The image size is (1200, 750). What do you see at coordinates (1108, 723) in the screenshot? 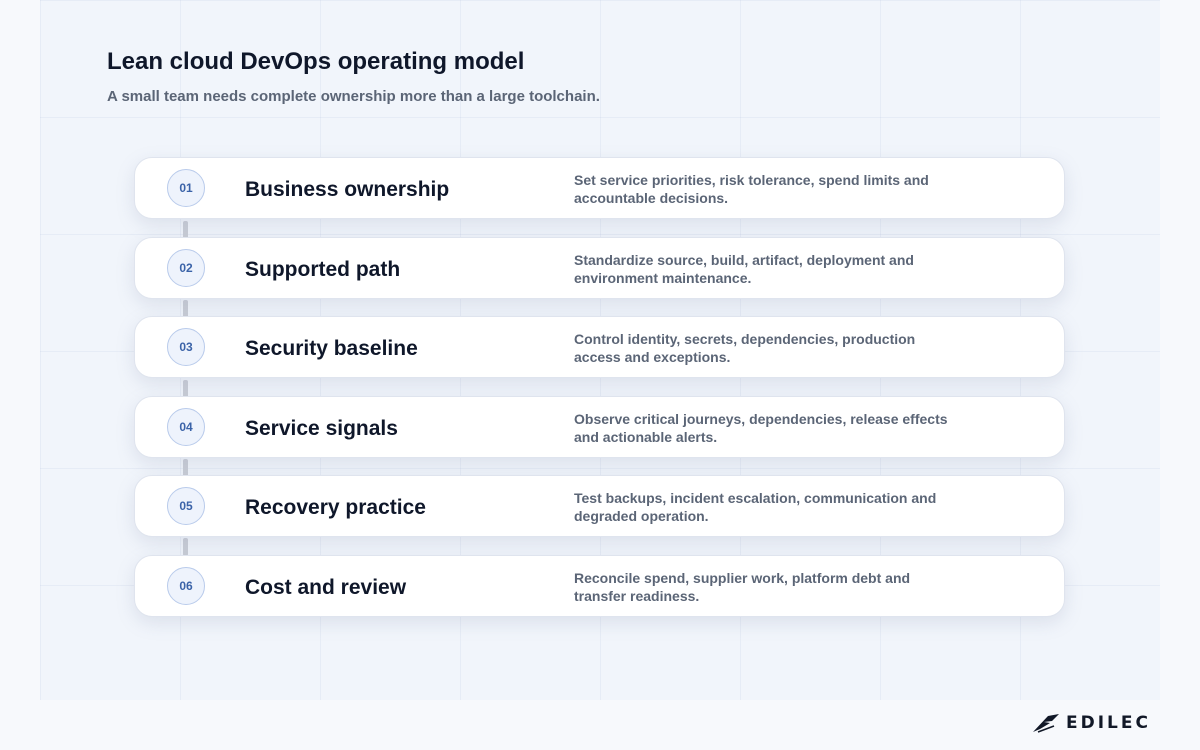
I see `brand-name: EDILEC` at bounding box center [1108, 723].